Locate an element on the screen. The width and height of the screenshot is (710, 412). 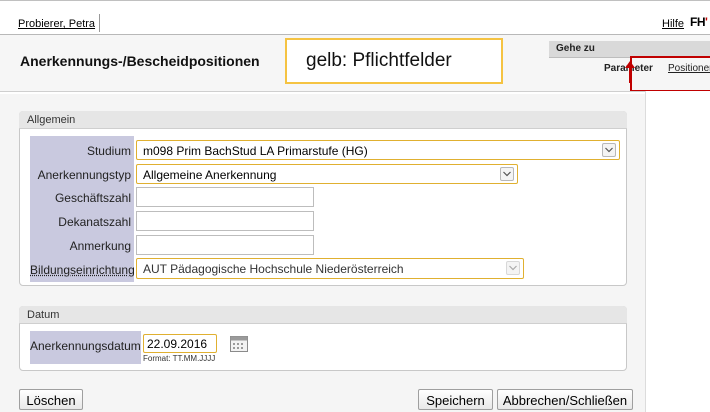
typ-value: Allgemeine Anerkennung is located at coordinates (209, 175).